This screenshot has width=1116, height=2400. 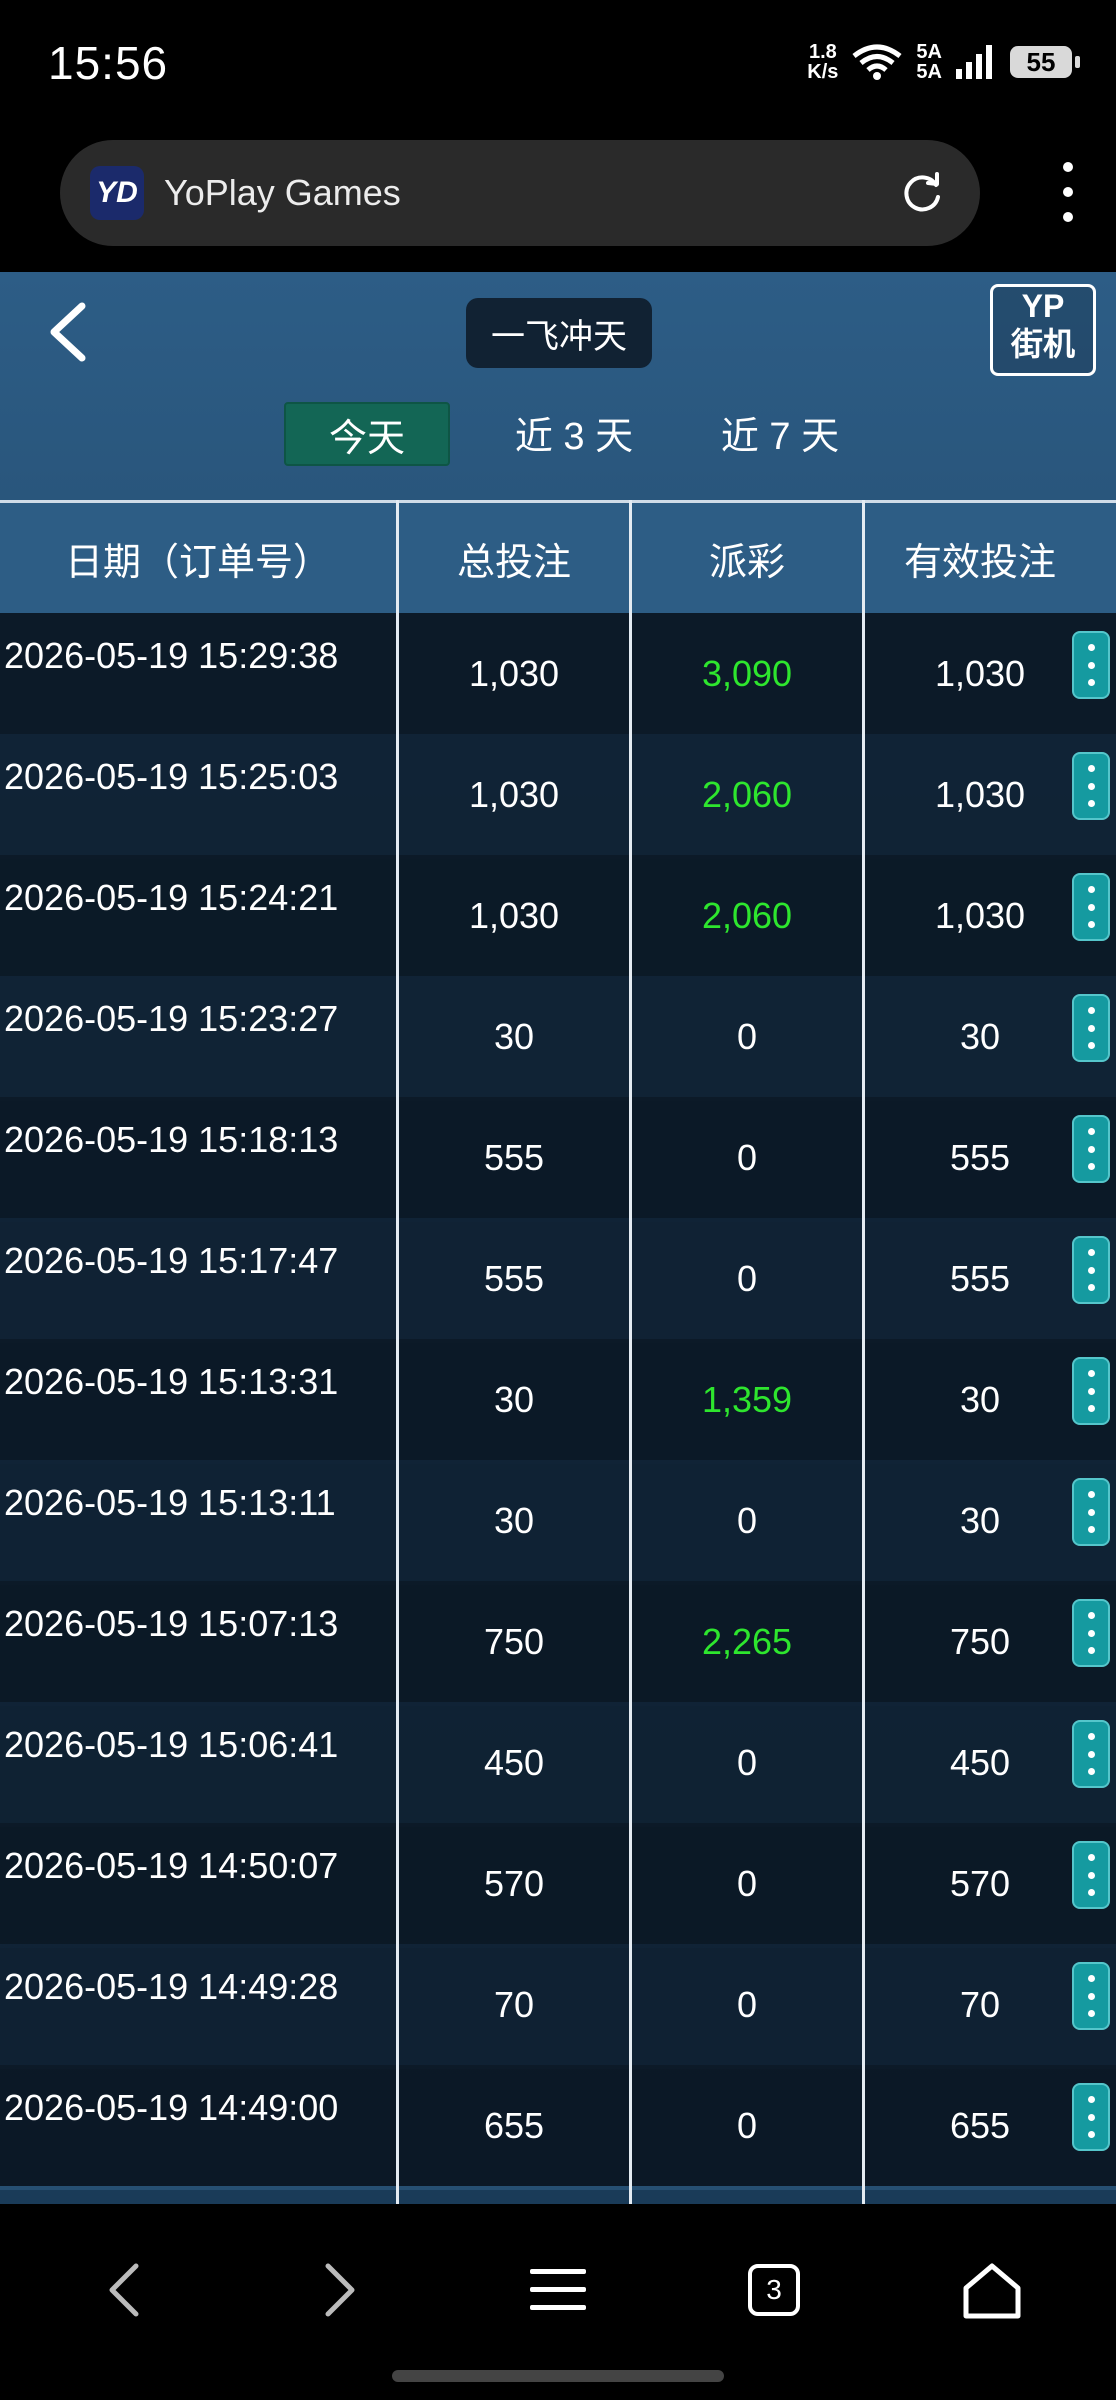 What do you see at coordinates (980, 2004) in the screenshot?
I see `row-valid-bet: 70` at bounding box center [980, 2004].